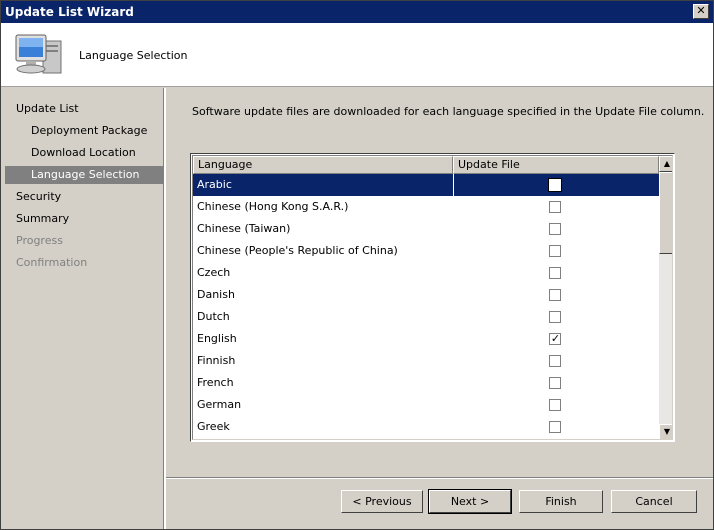  What do you see at coordinates (357, 55) in the screenshot?
I see `wizard-header: Language Selection` at bounding box center [357, 55].